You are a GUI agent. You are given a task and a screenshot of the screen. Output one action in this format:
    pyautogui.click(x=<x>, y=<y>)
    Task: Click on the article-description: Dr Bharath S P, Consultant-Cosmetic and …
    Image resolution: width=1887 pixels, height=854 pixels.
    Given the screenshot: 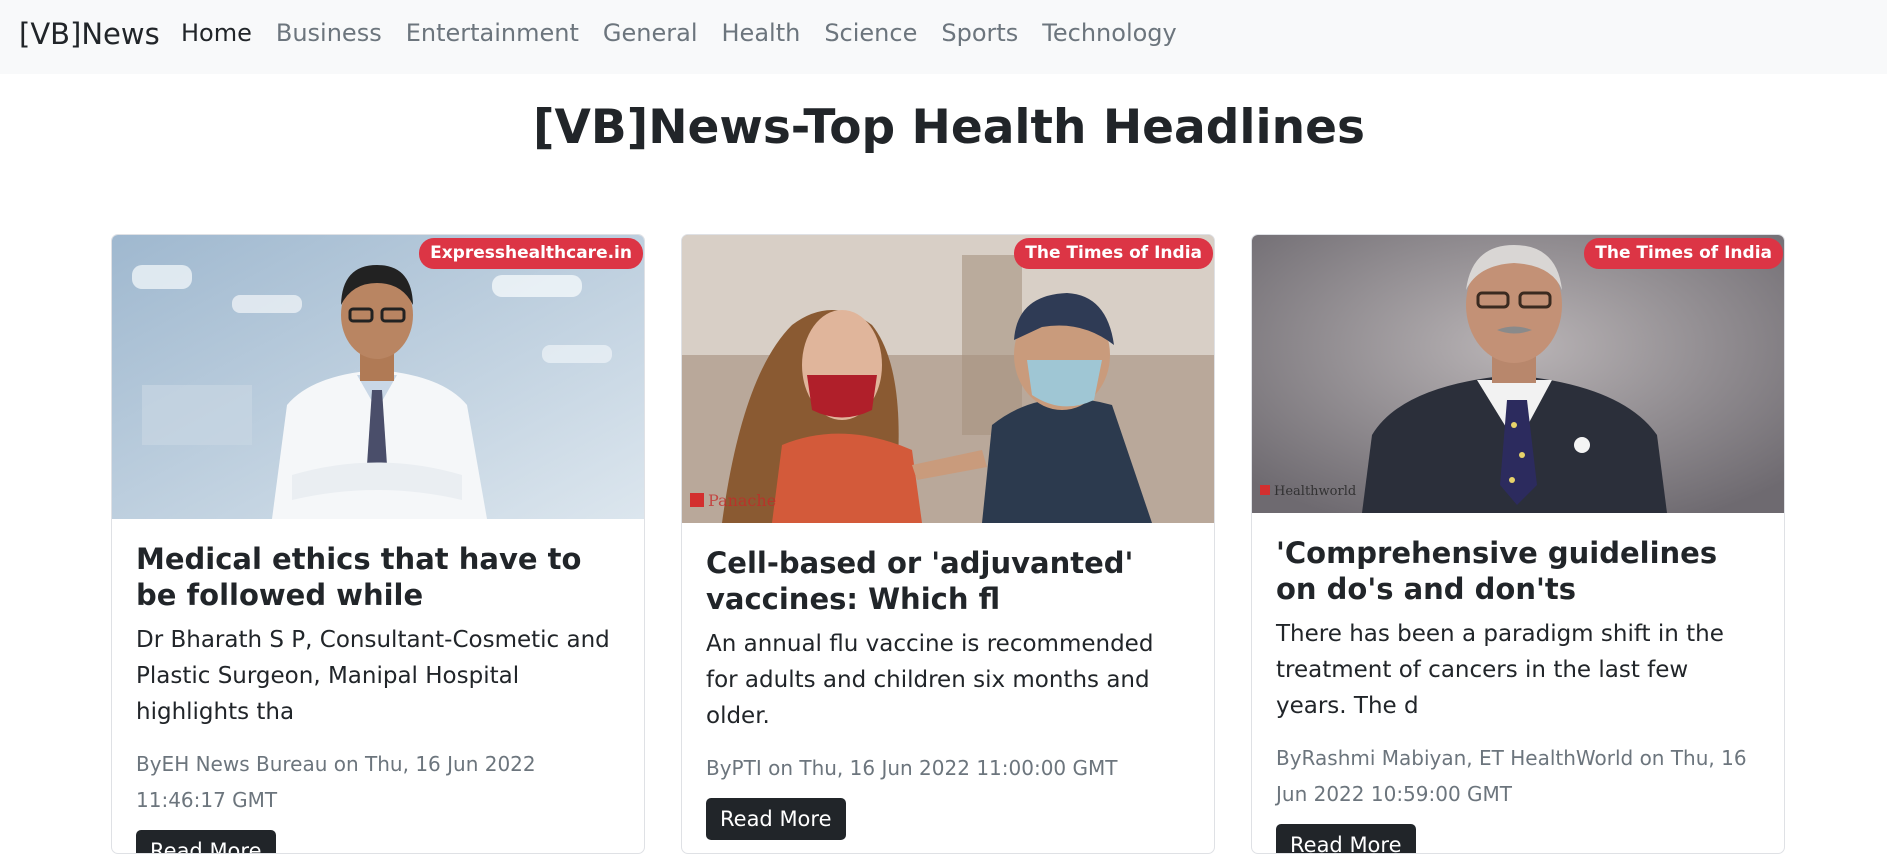 What is the action you would take?
    pyautogui.click(x=373, y=676)
    